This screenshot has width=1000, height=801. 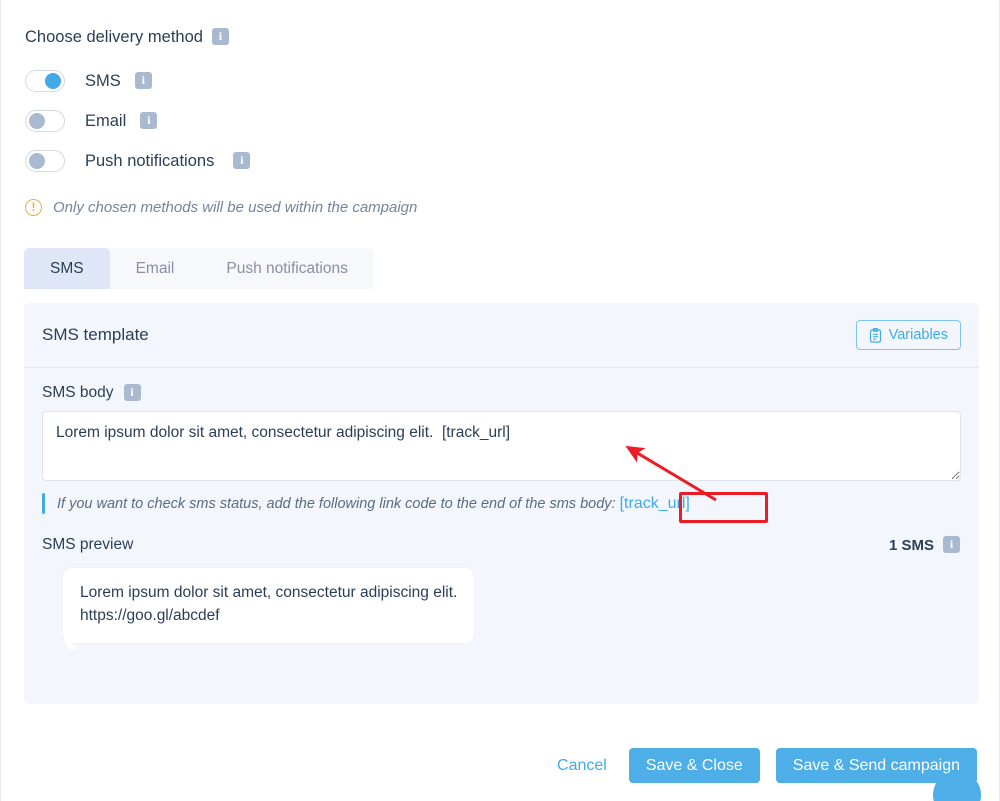 I want to click on cancel-button: Cancel, so click(x=582, y=766).